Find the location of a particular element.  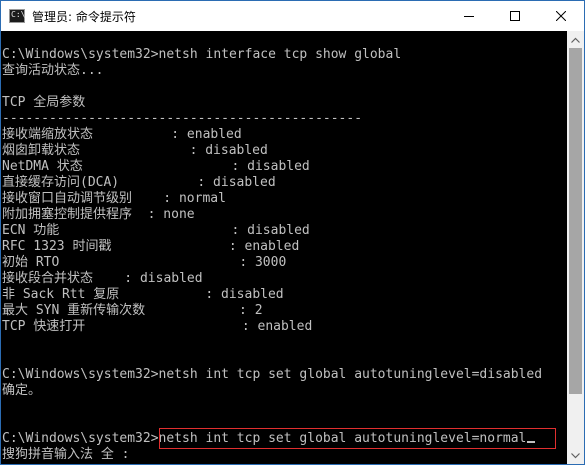

cmd-app-icon-prompt: C:\ is located at coordinates (18, 14).